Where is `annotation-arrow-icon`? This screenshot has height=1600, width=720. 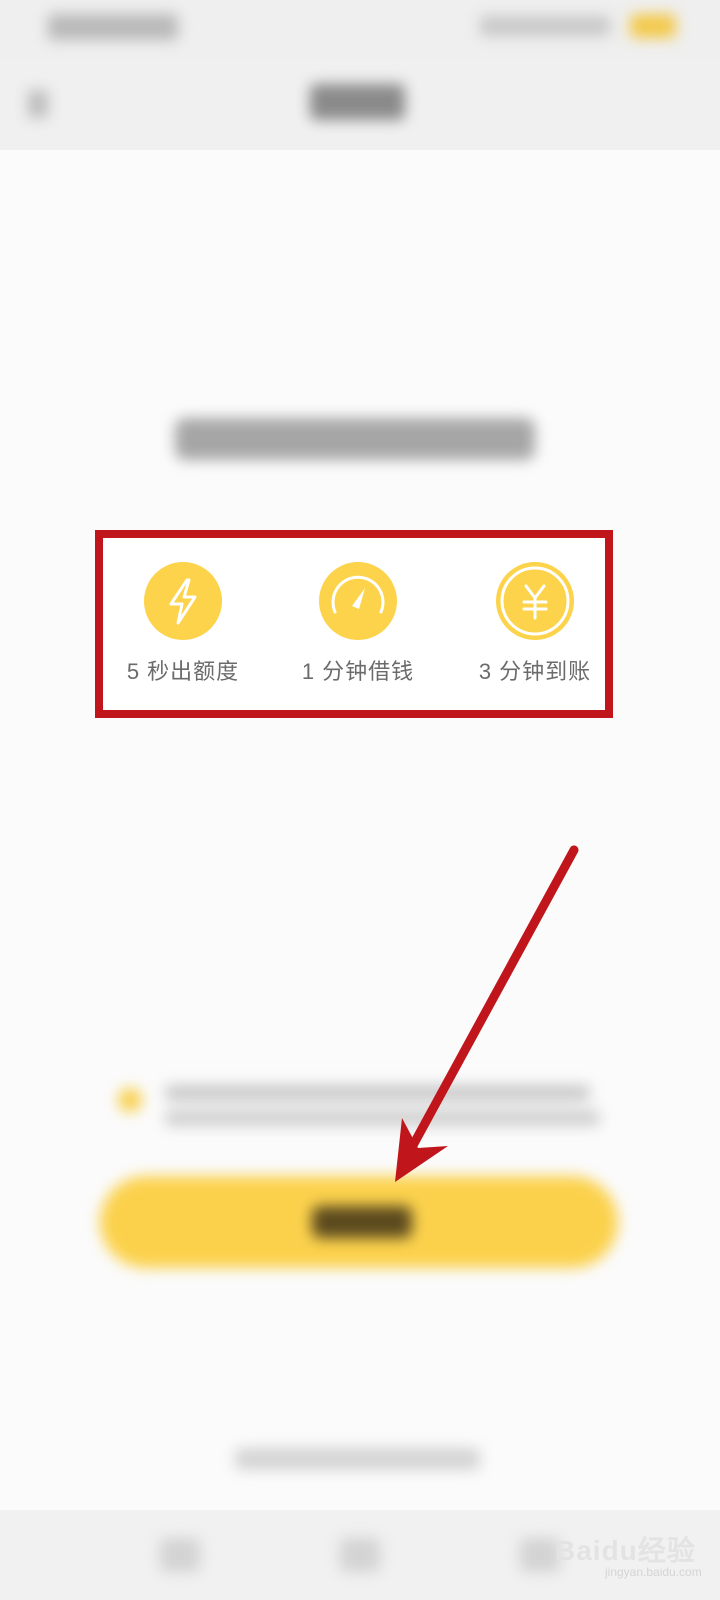 annotation-arrow-icon is located at coordinates (487, 1013).